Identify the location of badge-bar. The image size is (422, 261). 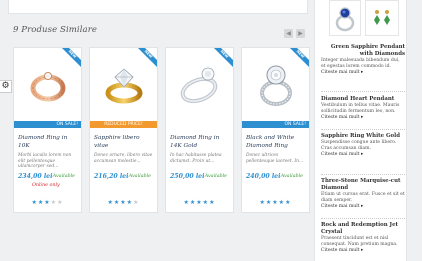
(199, 124).